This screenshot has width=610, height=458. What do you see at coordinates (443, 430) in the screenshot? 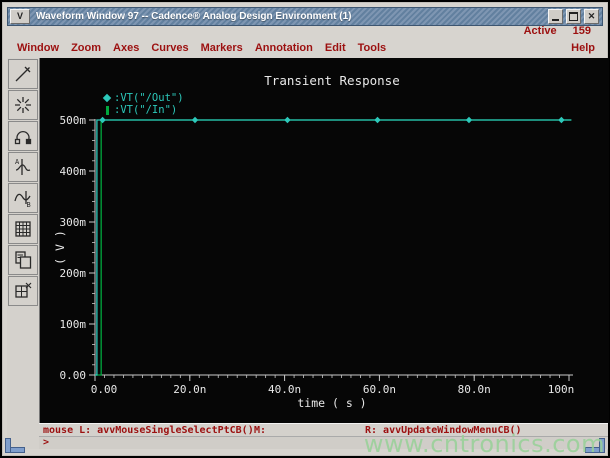
I see `mouse-right-binding: R: avvUpdateWindowMenuCB()` at bounding box center [443, 430].